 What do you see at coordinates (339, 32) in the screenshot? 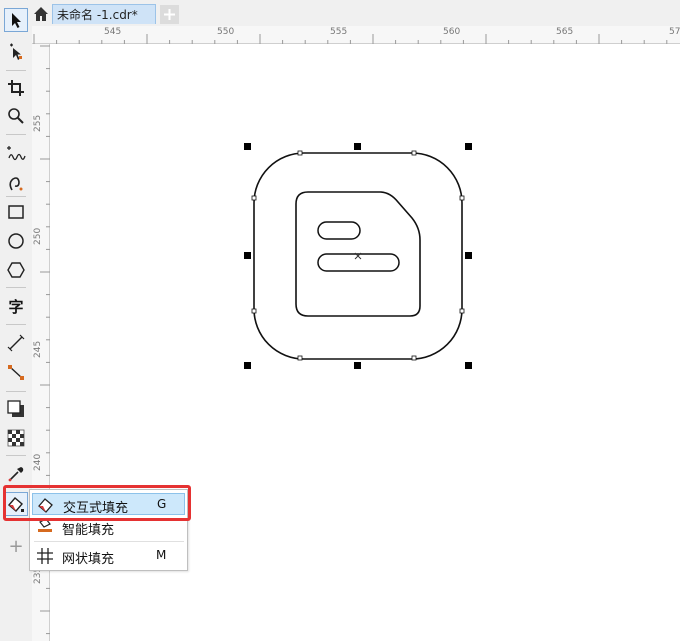
I see `ruler-label: 555` at bounding box center [339, 32].